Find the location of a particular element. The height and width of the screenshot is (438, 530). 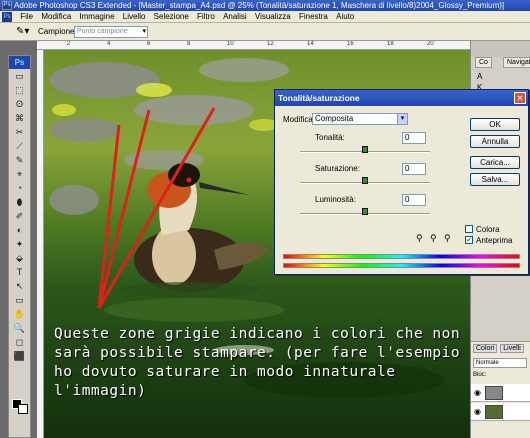

hue-slider is located at coordinates (365, 149).